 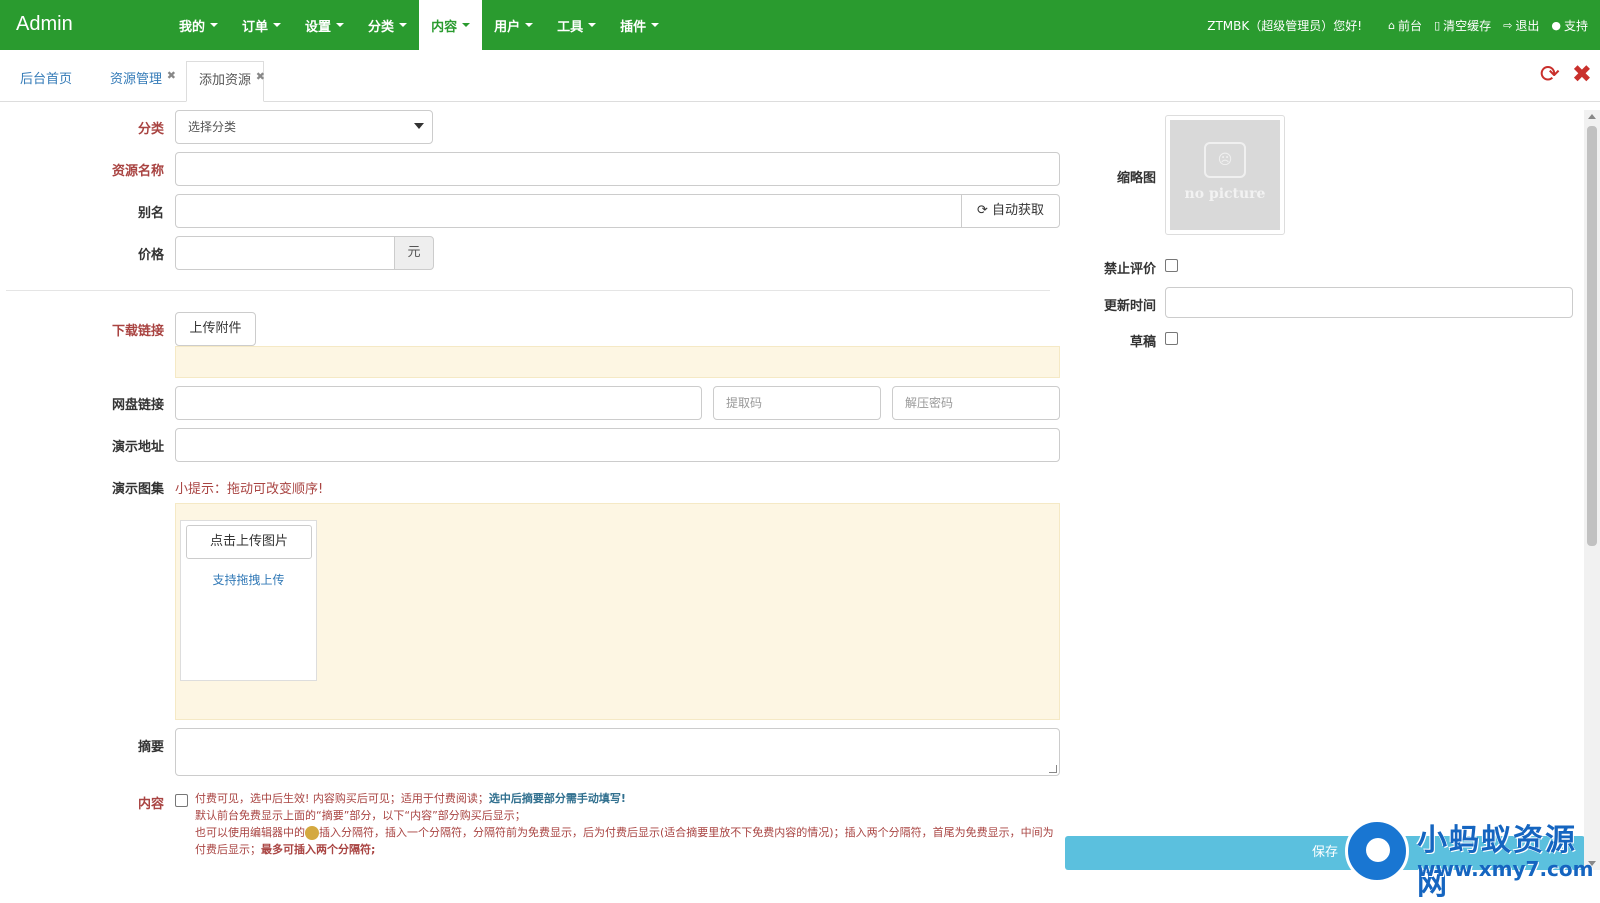 I want to click on scrollbar-thumb, so click(x=1592, y=336).